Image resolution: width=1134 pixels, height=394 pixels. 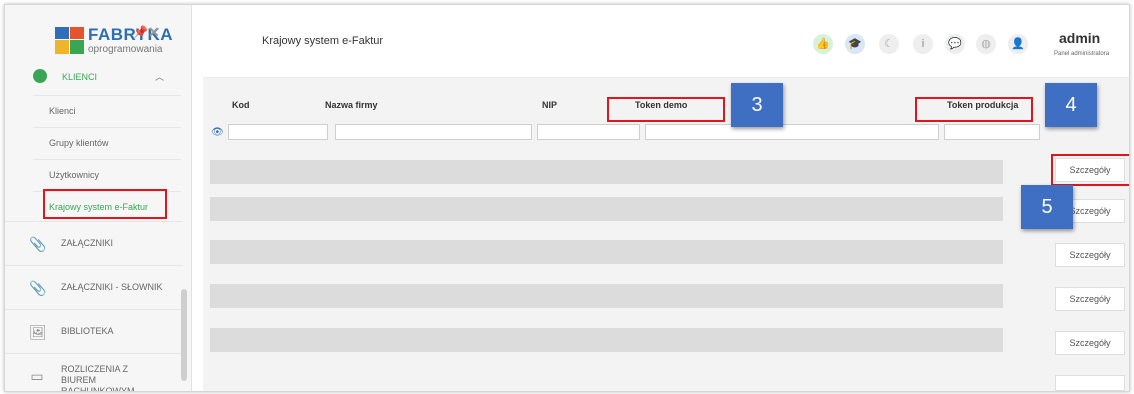 I want to click on sidebar-item-label: ROZLICZENIA Z BIUREM RACHUNKOWYM, so click(x=98, y=378).